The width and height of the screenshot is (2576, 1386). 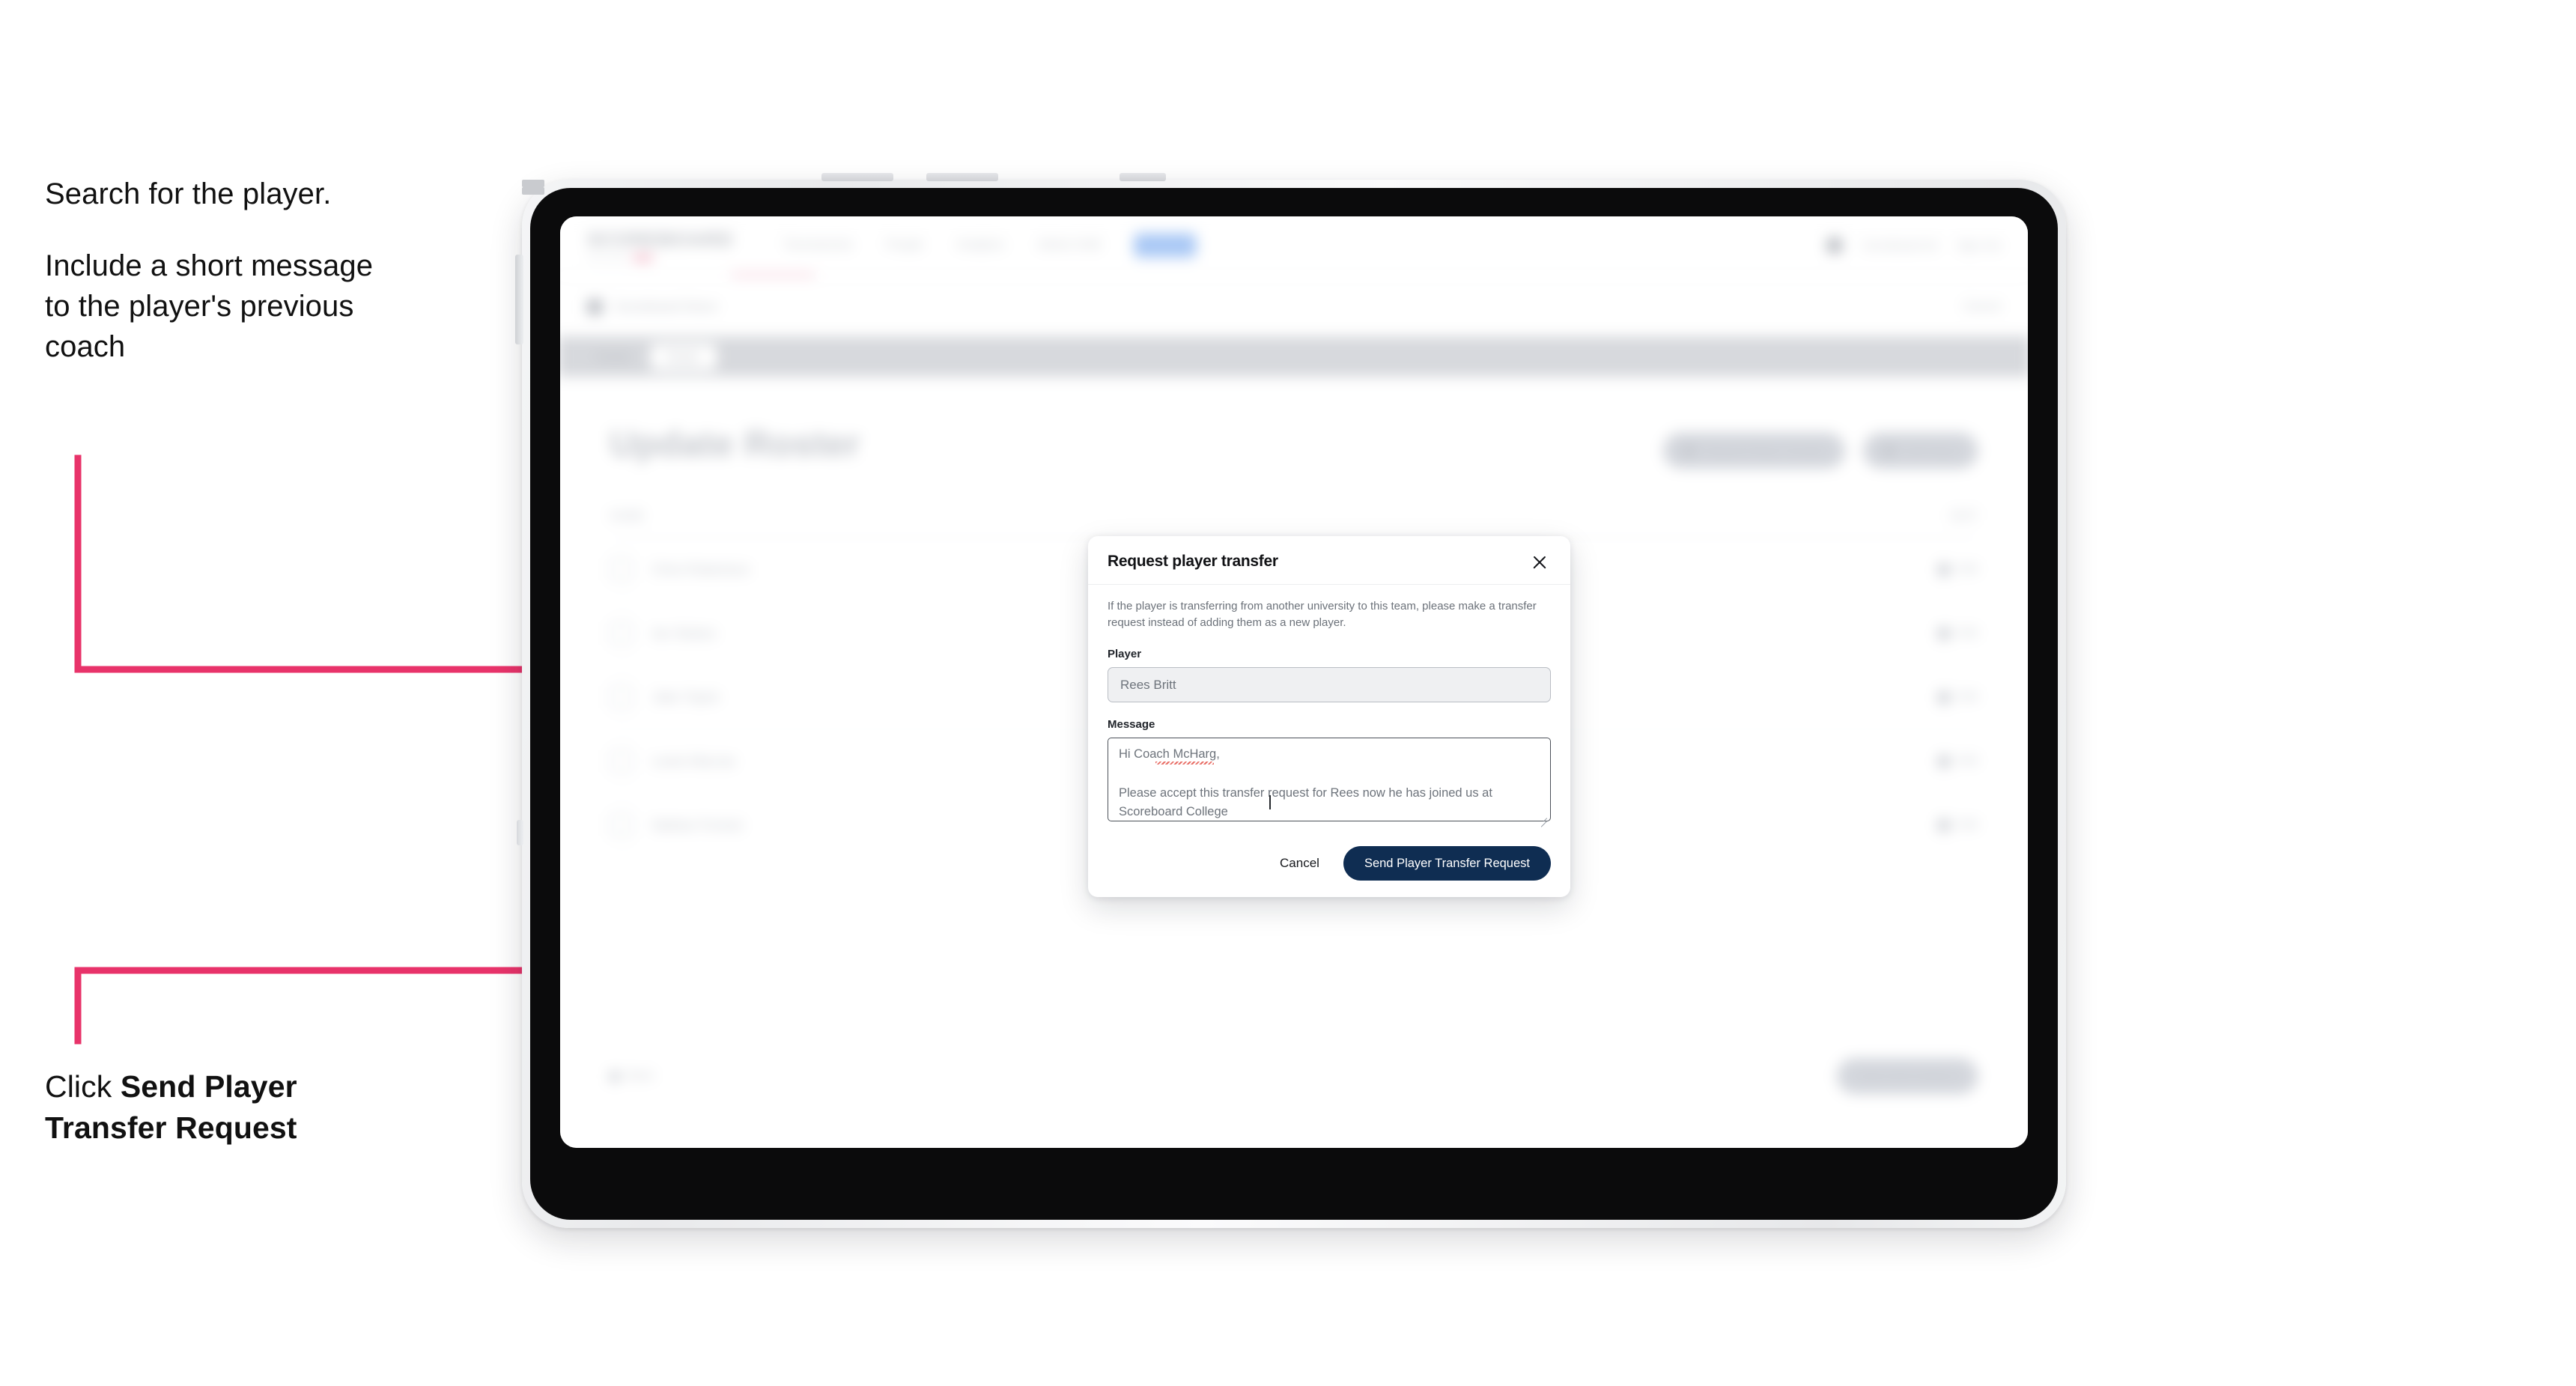 I want to click on dialog-header: Request player transfer, so click(x=1329, y=560).